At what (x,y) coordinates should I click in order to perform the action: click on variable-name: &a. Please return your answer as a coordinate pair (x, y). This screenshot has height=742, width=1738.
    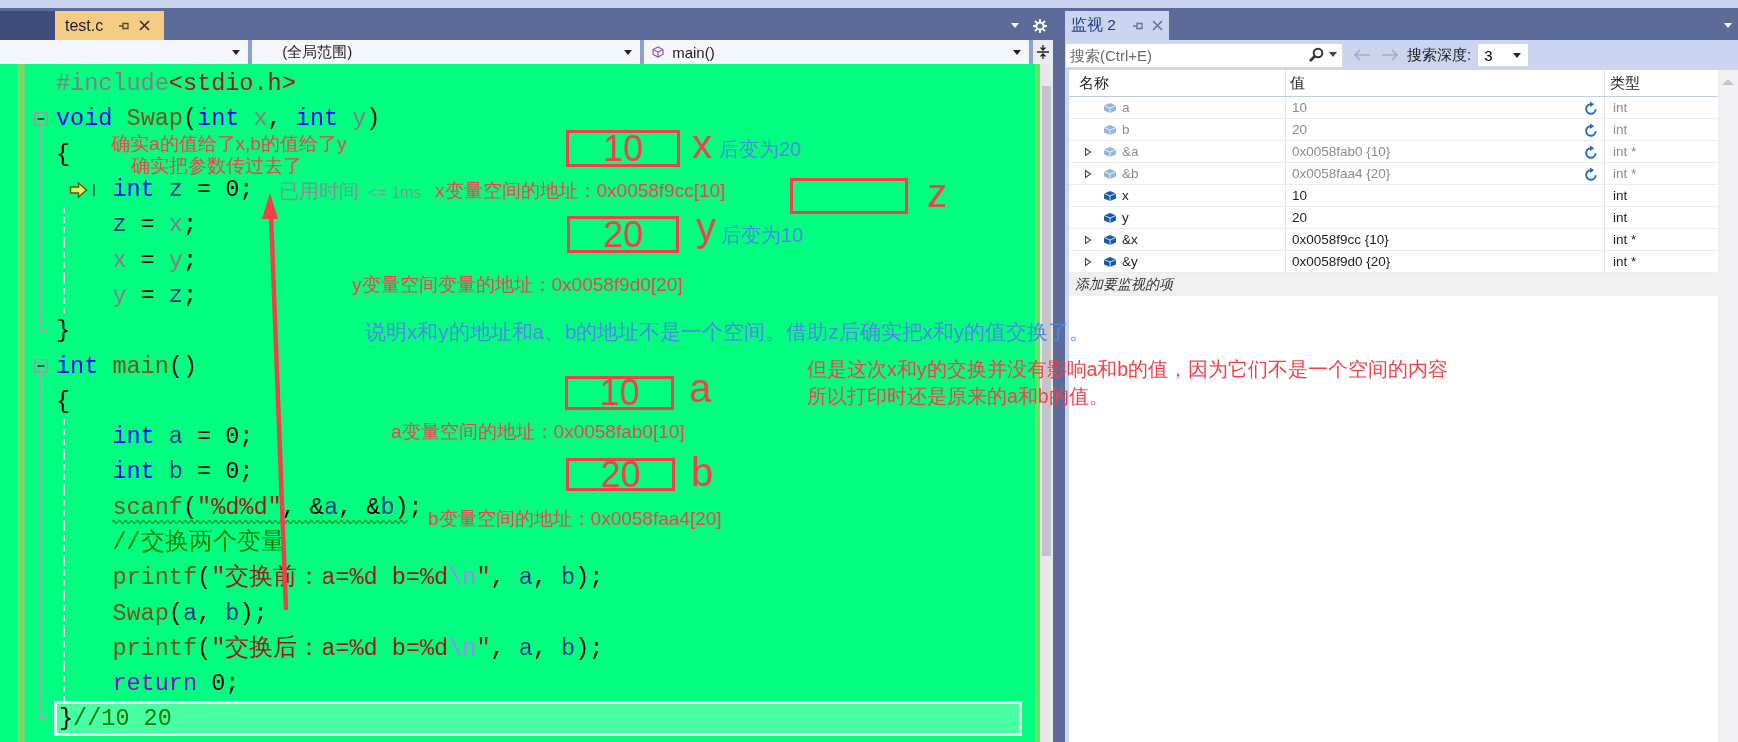
    Looking at the image, I should click on (1130, 151).